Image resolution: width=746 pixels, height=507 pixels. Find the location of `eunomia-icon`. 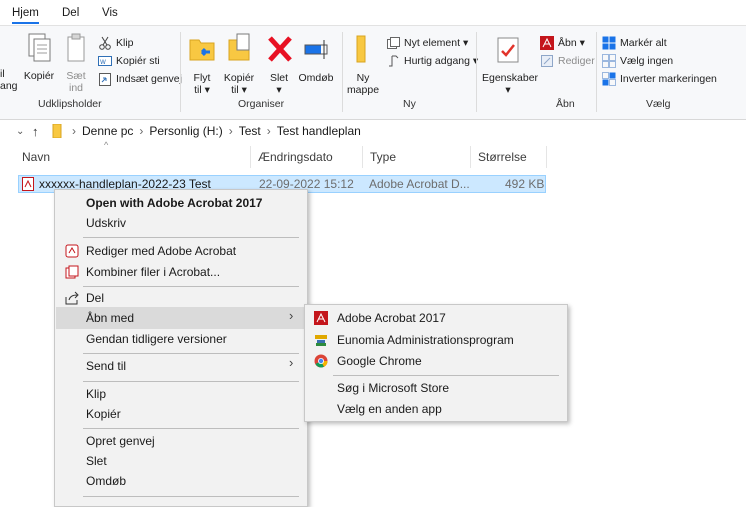

eunomia-icon is located at coordinates (321, 340).